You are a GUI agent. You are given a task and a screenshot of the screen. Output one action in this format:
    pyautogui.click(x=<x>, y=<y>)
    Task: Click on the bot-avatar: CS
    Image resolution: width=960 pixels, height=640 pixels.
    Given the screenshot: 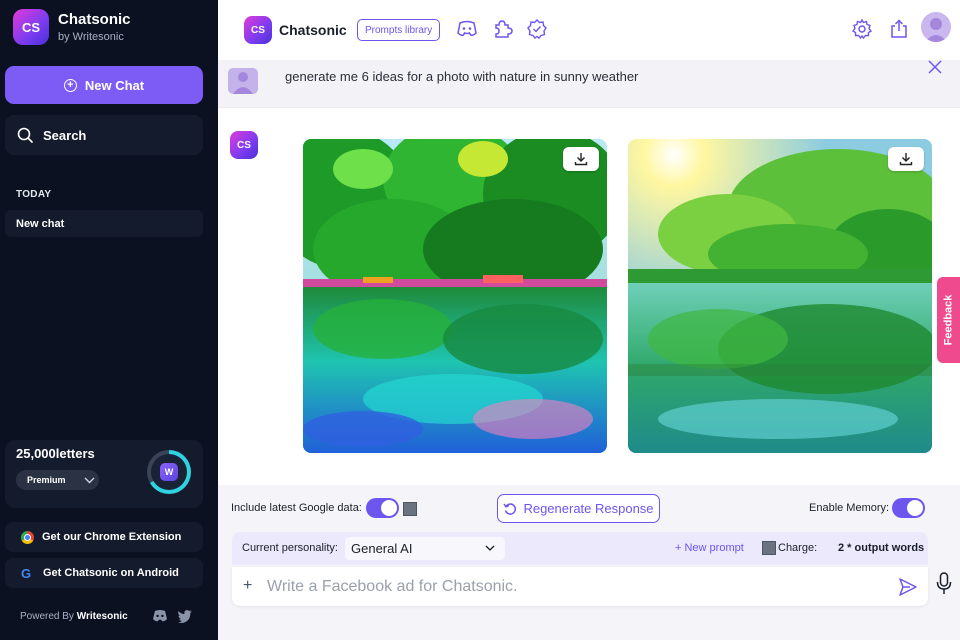 What is the action you would take?
    pyautogui.click(x=244, y=145)
    